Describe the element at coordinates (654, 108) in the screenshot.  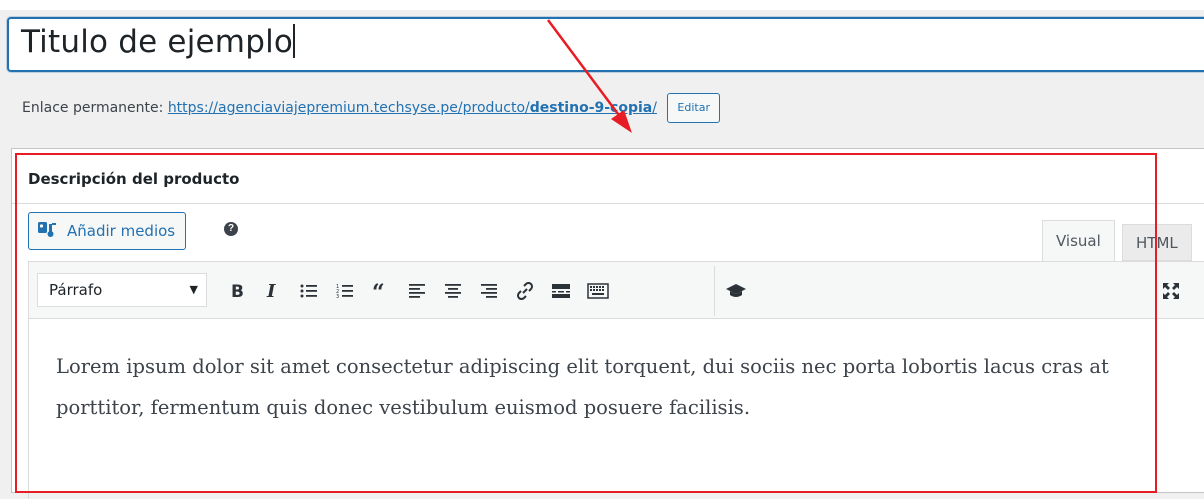
I see `permalink-trailing: /` at that location.